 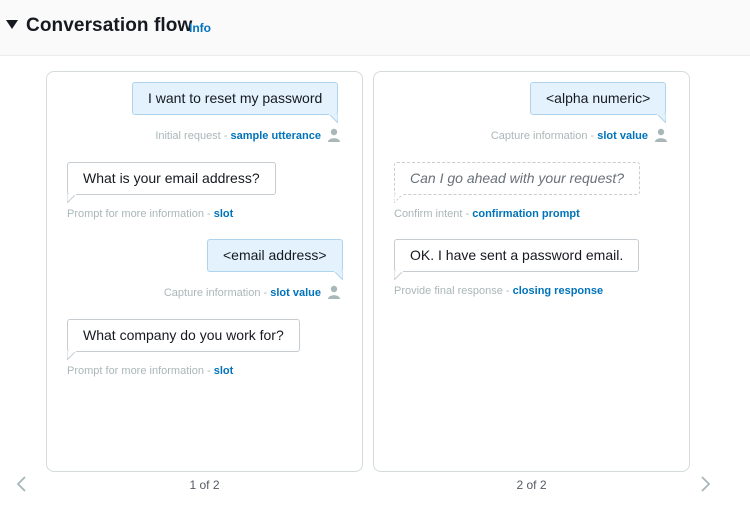 What do you see at coordinates (705, 484) in the screenshot?
I see `chevron-right-icon` at bounding box center [705, 484].